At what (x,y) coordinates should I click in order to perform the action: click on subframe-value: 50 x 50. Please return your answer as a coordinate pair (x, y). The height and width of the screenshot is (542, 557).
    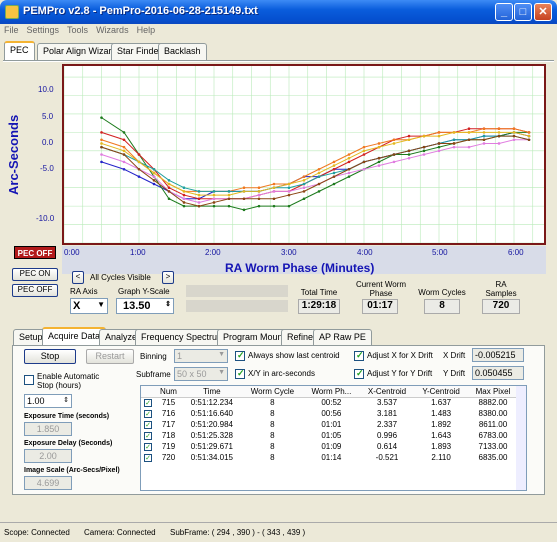
    Looking at the image, I should click on (192, 374).